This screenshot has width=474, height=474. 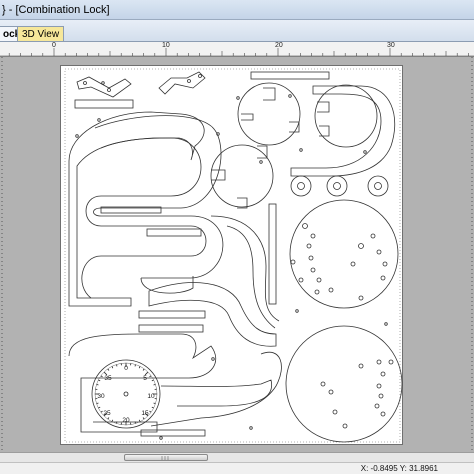 What do you see at coordinates (237, 10) in the screenshot?
I see `window-title-bar: } - [Combination Lock]` at bounding box center [237, 10].